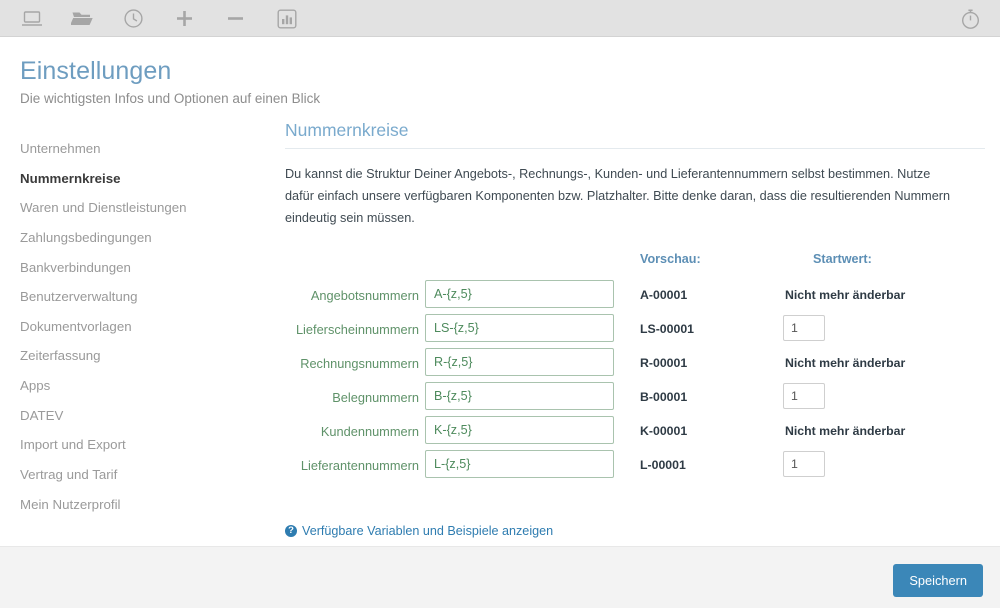  I want to click on minus-icon, so click(235, 18).